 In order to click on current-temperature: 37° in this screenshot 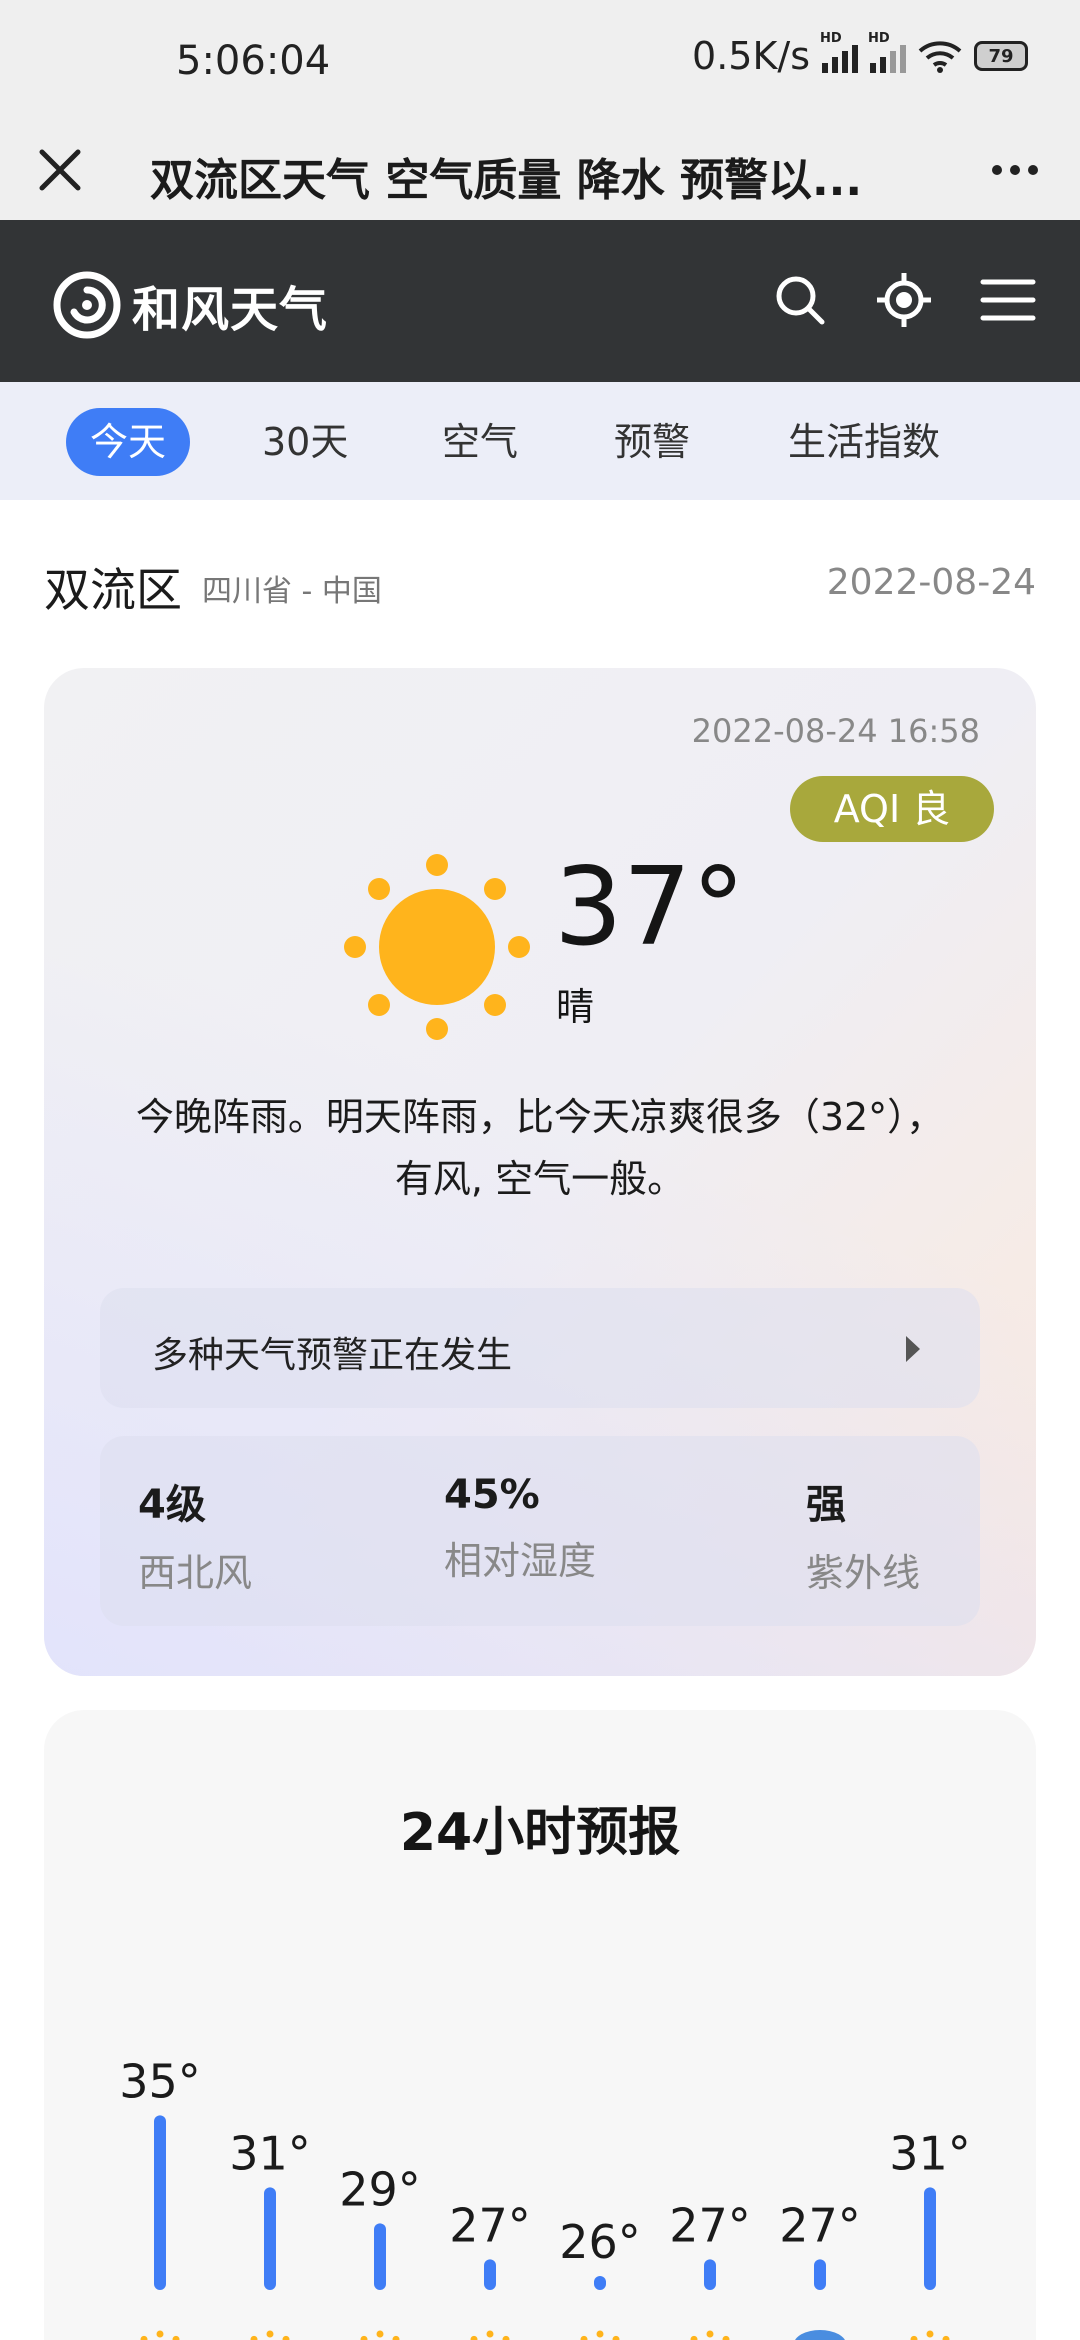, I will do `click(650, 907)`.